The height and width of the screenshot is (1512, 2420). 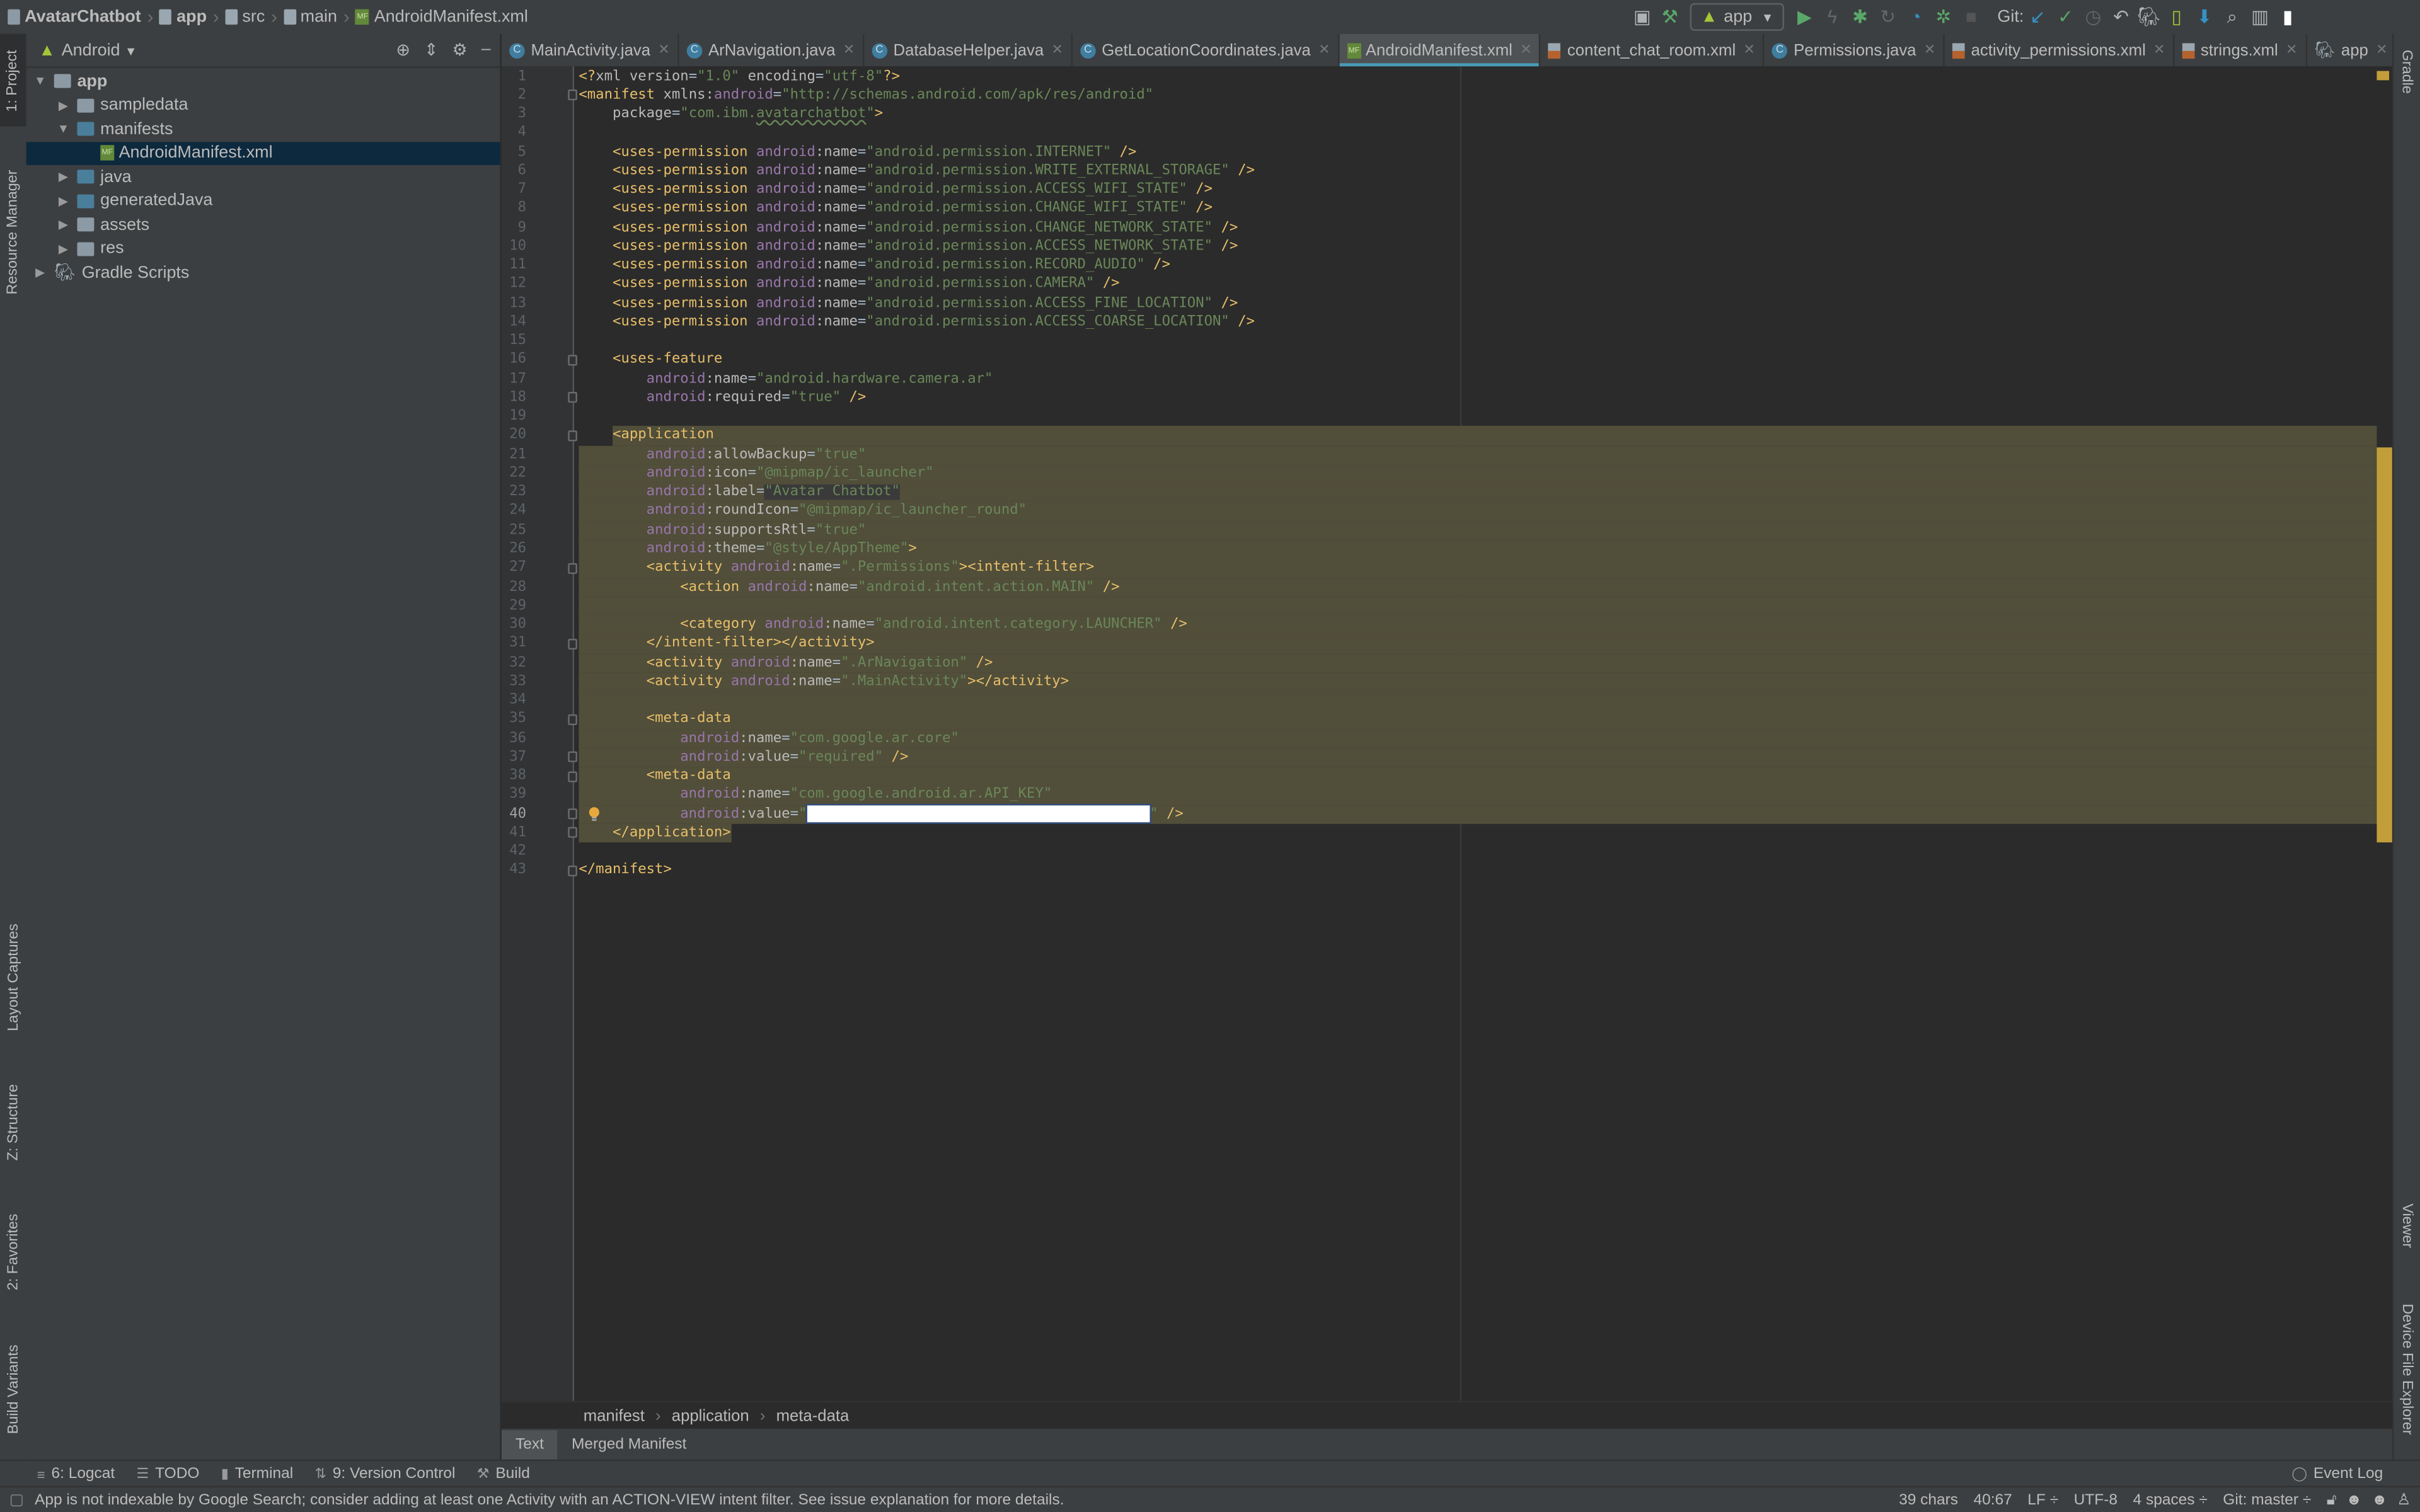 I want to click on line-text: <meta-data, so click(x=1478, y=776).